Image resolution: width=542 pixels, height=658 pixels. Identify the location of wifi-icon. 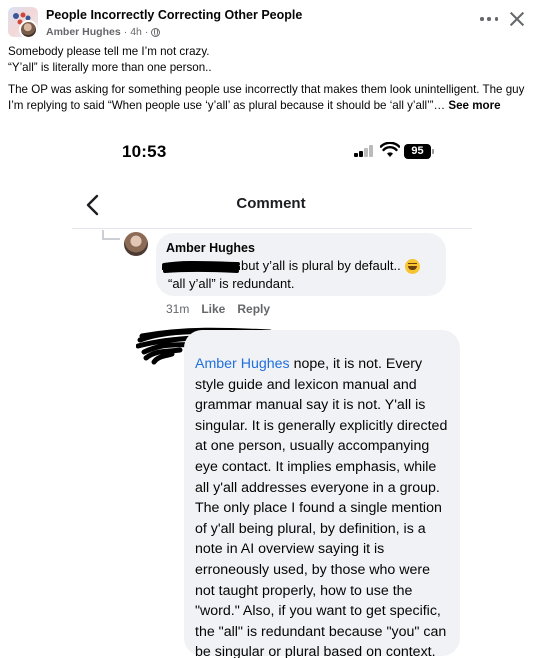
(390, 149).